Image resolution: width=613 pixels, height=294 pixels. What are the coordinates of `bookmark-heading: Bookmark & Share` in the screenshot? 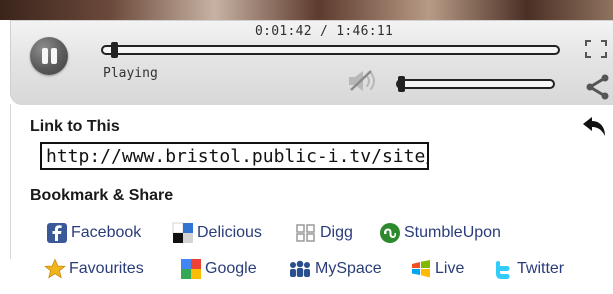 It's located at (102, 195).